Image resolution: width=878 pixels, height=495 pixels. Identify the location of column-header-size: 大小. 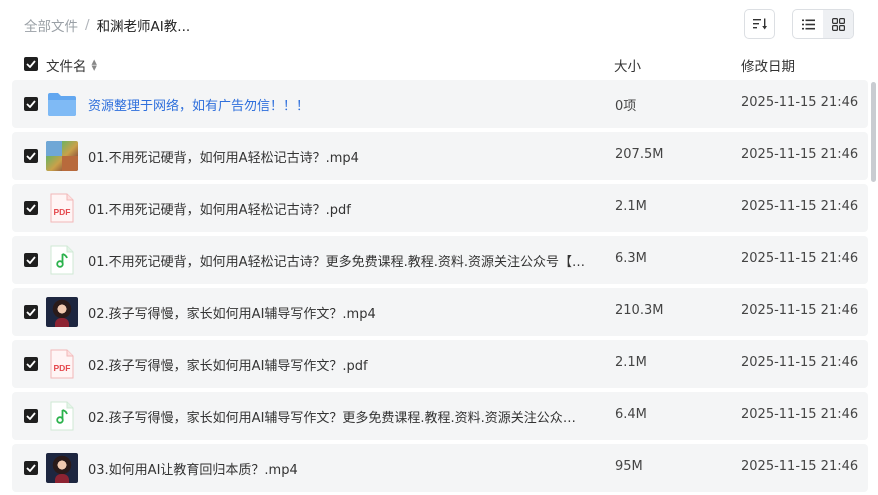
(627, 65).